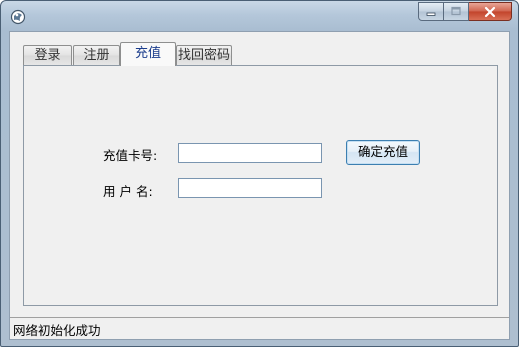  What do you see at coordinates (148, 54) in the screenshot?
I see `tab-recharge: 充值` at bounding box center [148, 54].